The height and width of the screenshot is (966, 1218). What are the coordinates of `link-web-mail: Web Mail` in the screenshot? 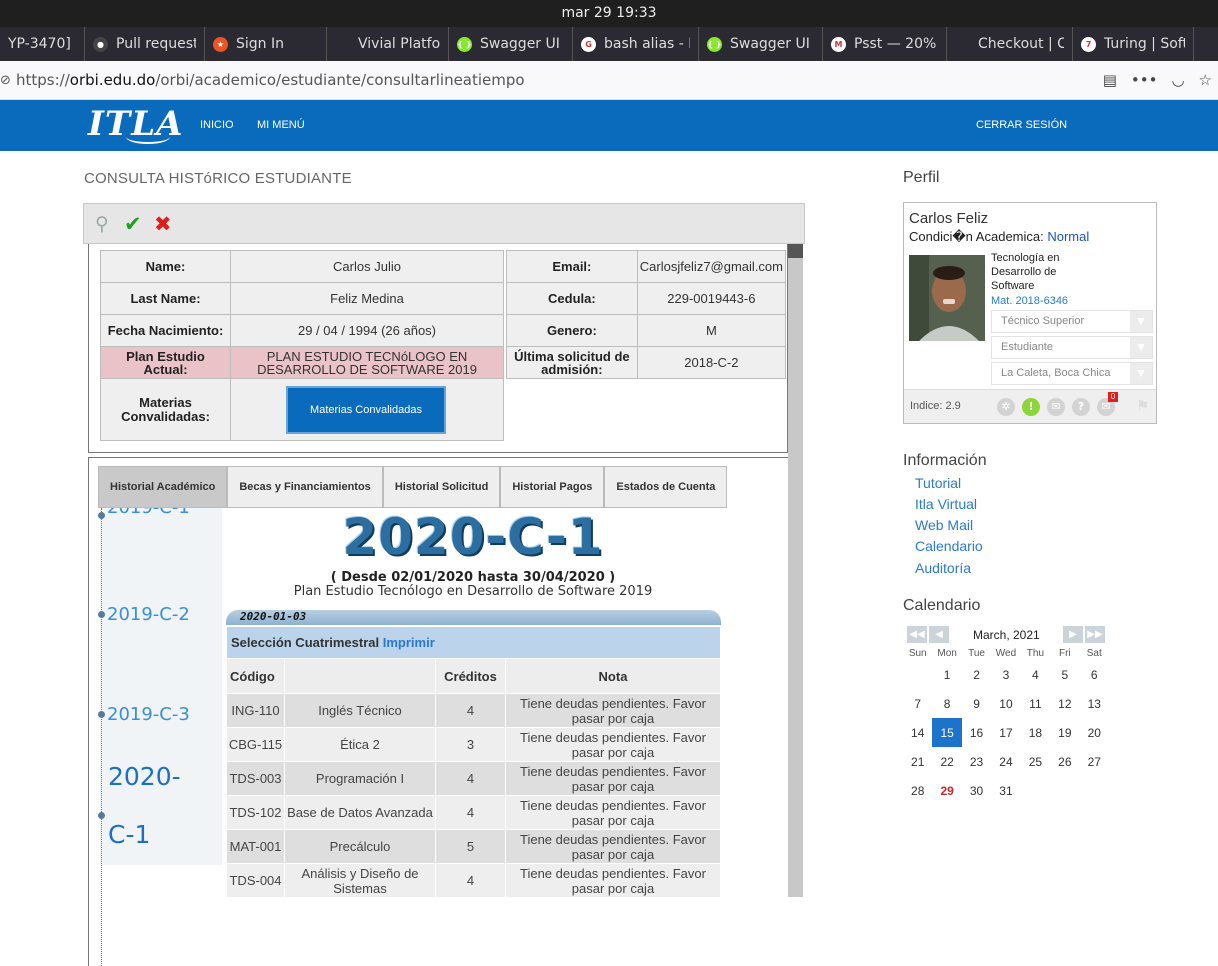 It's located at (944, 525).